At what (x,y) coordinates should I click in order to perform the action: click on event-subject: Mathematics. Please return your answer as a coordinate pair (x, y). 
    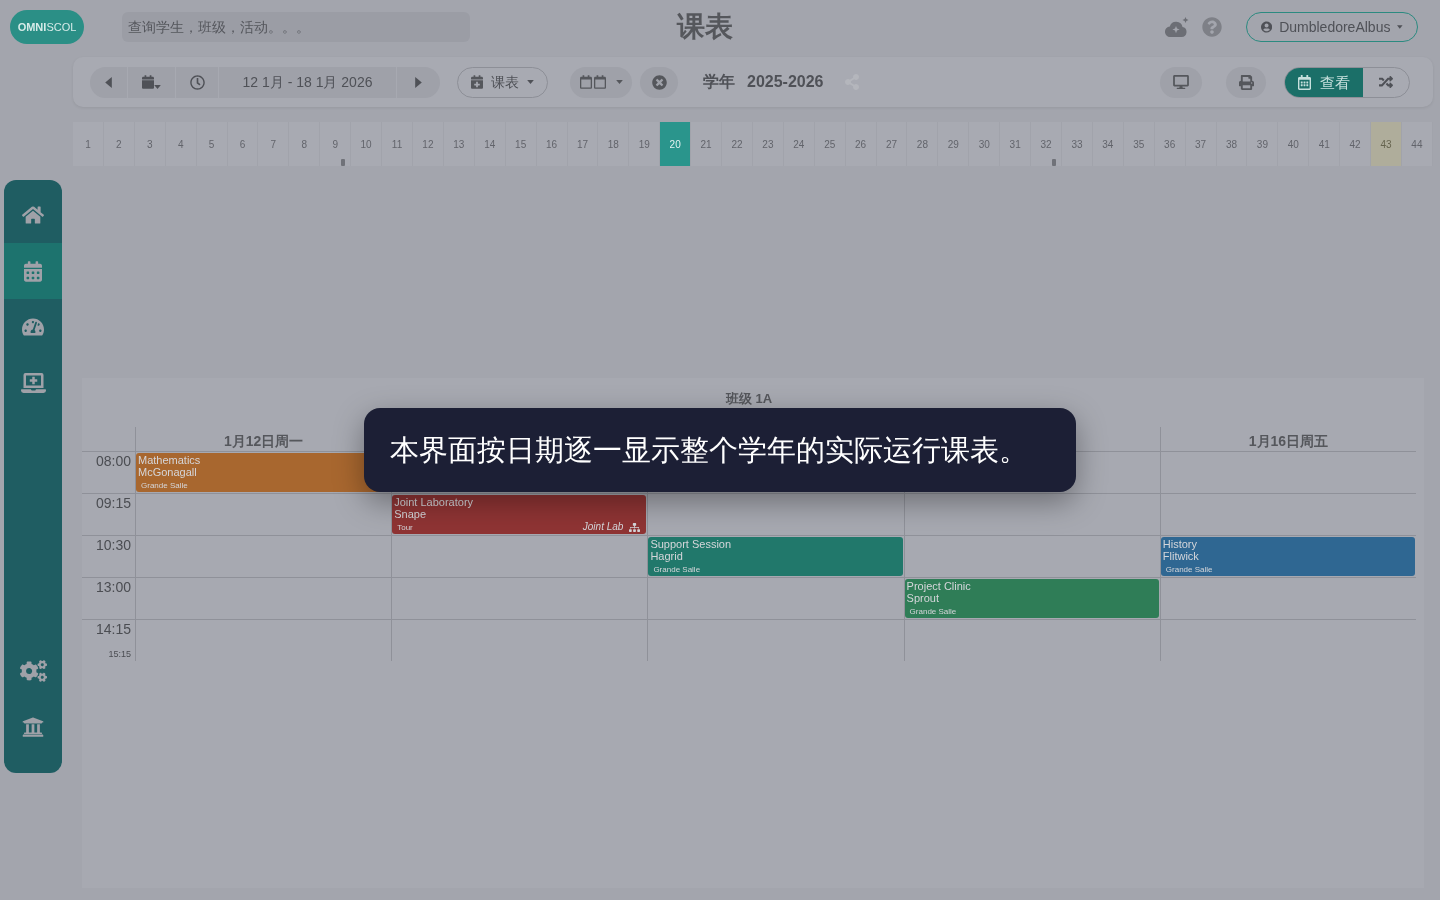
    Looking at the image, I should click on (169, 460).